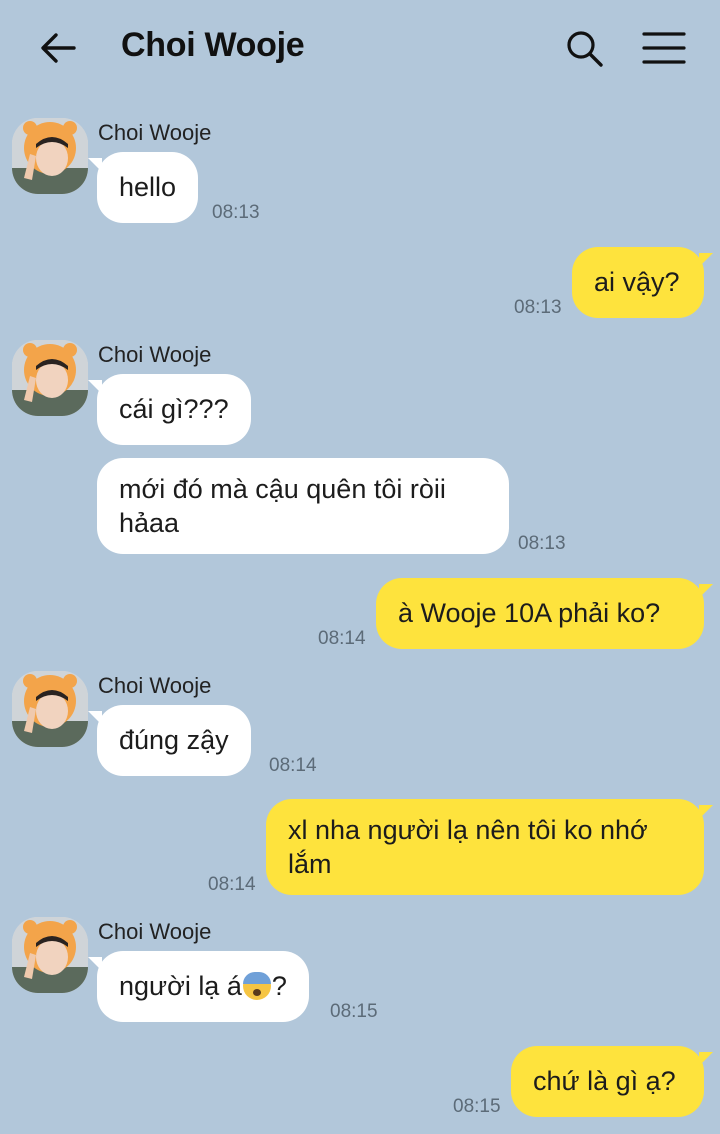  What do you see at coordinates (584, 48) in the screenshot?
I see `search-icon` at bounding box center [584, 48].